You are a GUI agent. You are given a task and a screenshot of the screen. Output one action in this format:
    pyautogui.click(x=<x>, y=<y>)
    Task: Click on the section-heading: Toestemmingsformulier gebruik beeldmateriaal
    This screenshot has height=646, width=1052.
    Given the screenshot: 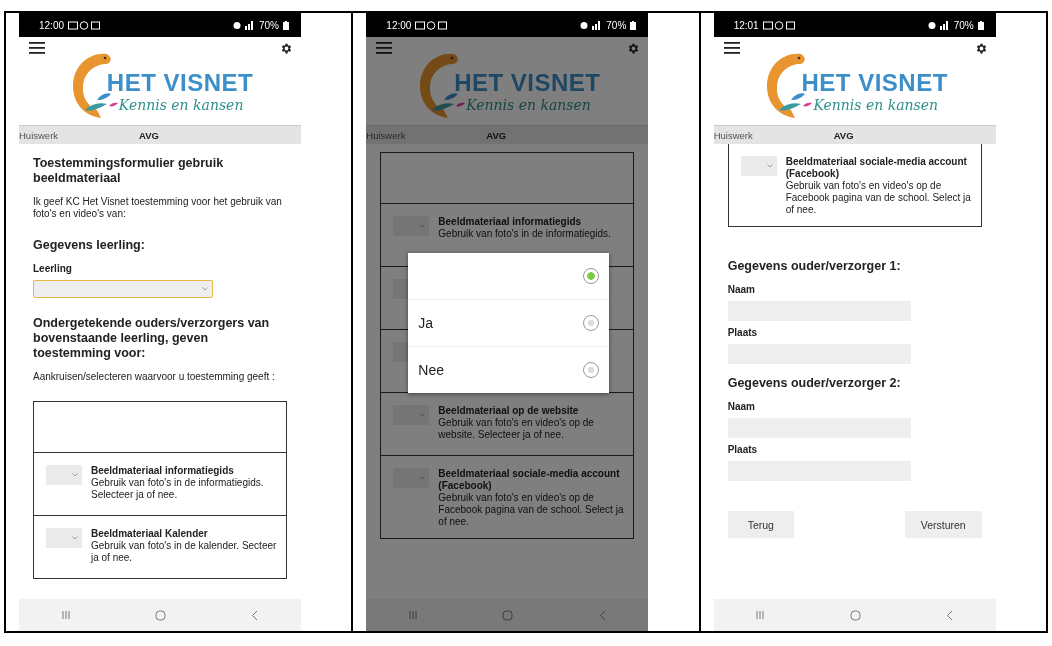 What is the action you would take?
    pyautogui.click(x=129, y=171)
    